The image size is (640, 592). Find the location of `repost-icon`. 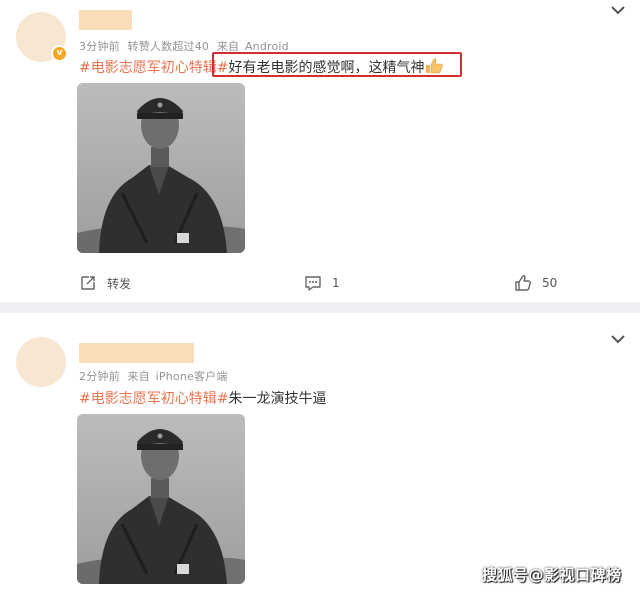

repost-icon is located at coordinates (88, 283).